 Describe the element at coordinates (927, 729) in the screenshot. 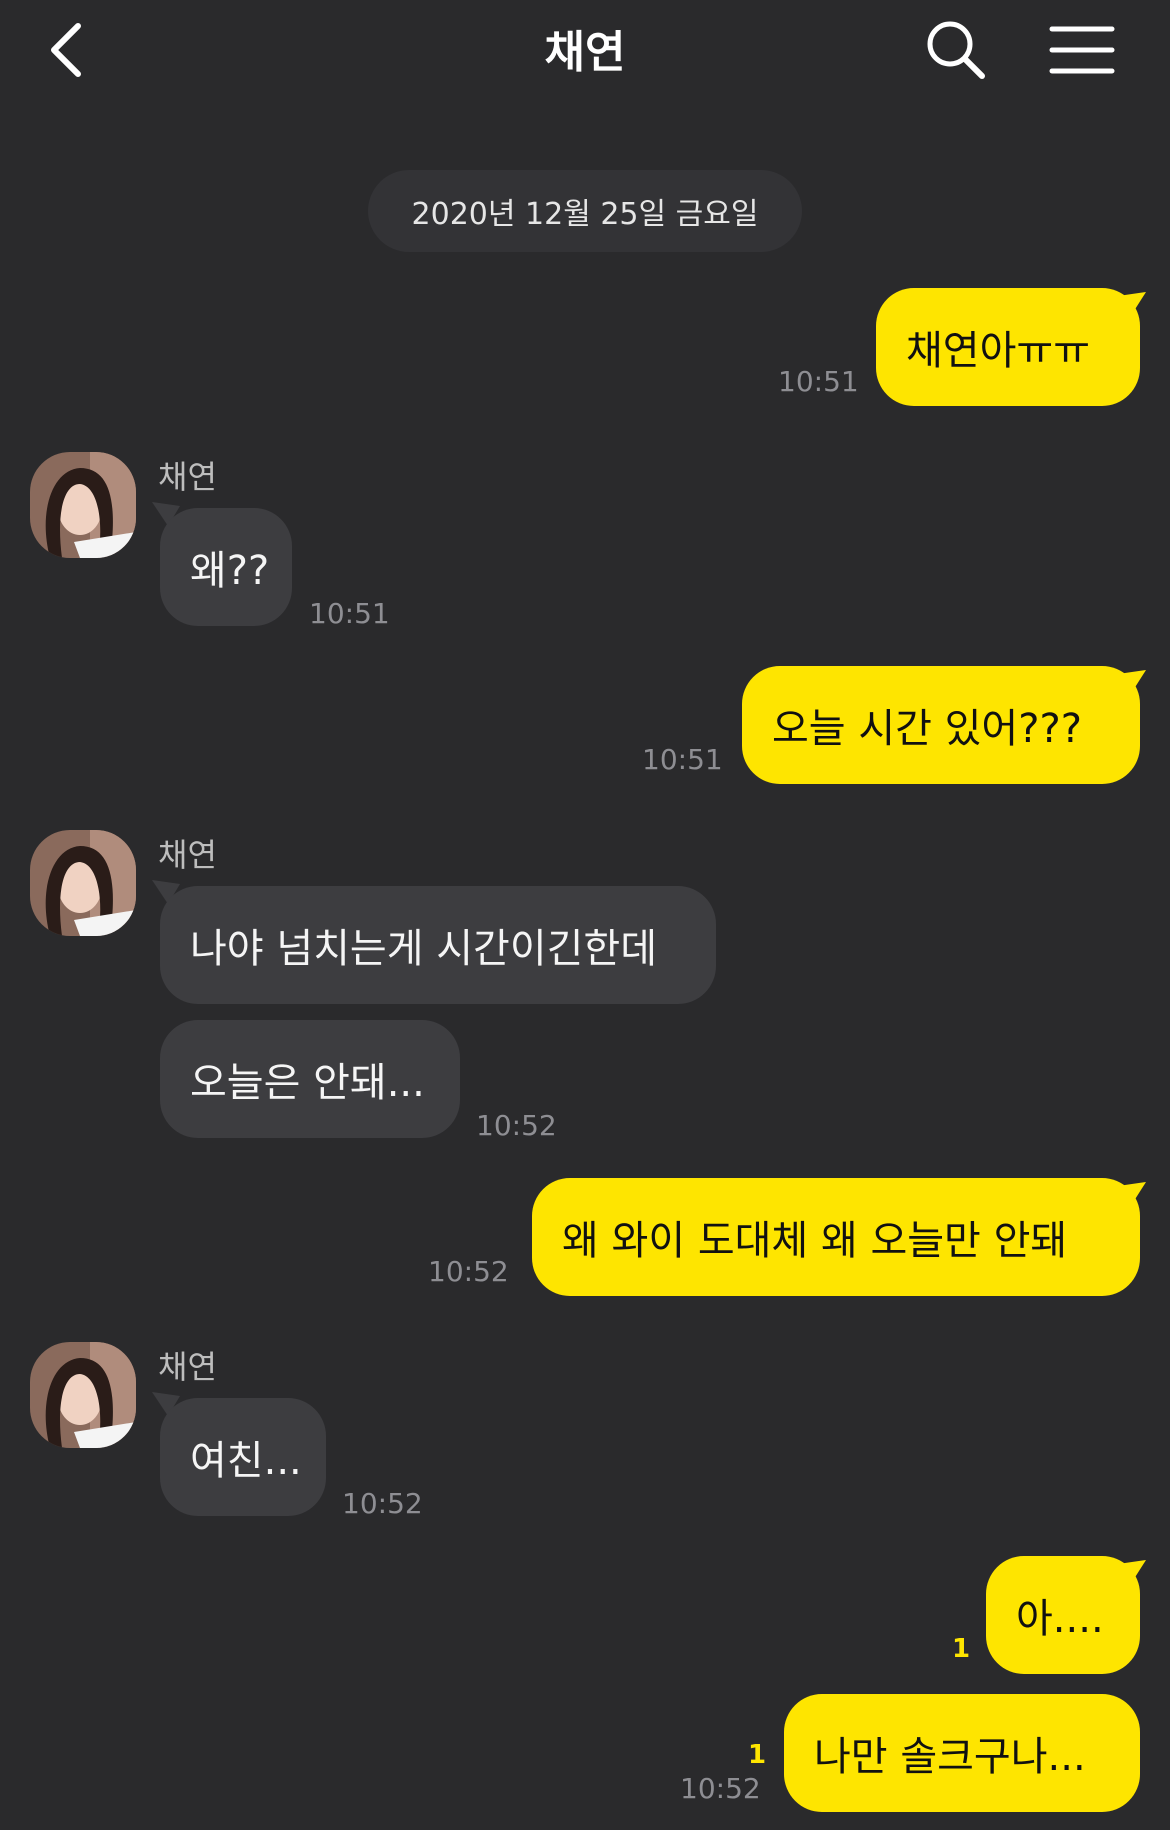

I see `message-text: 오늘 시간 있어???` at that location.